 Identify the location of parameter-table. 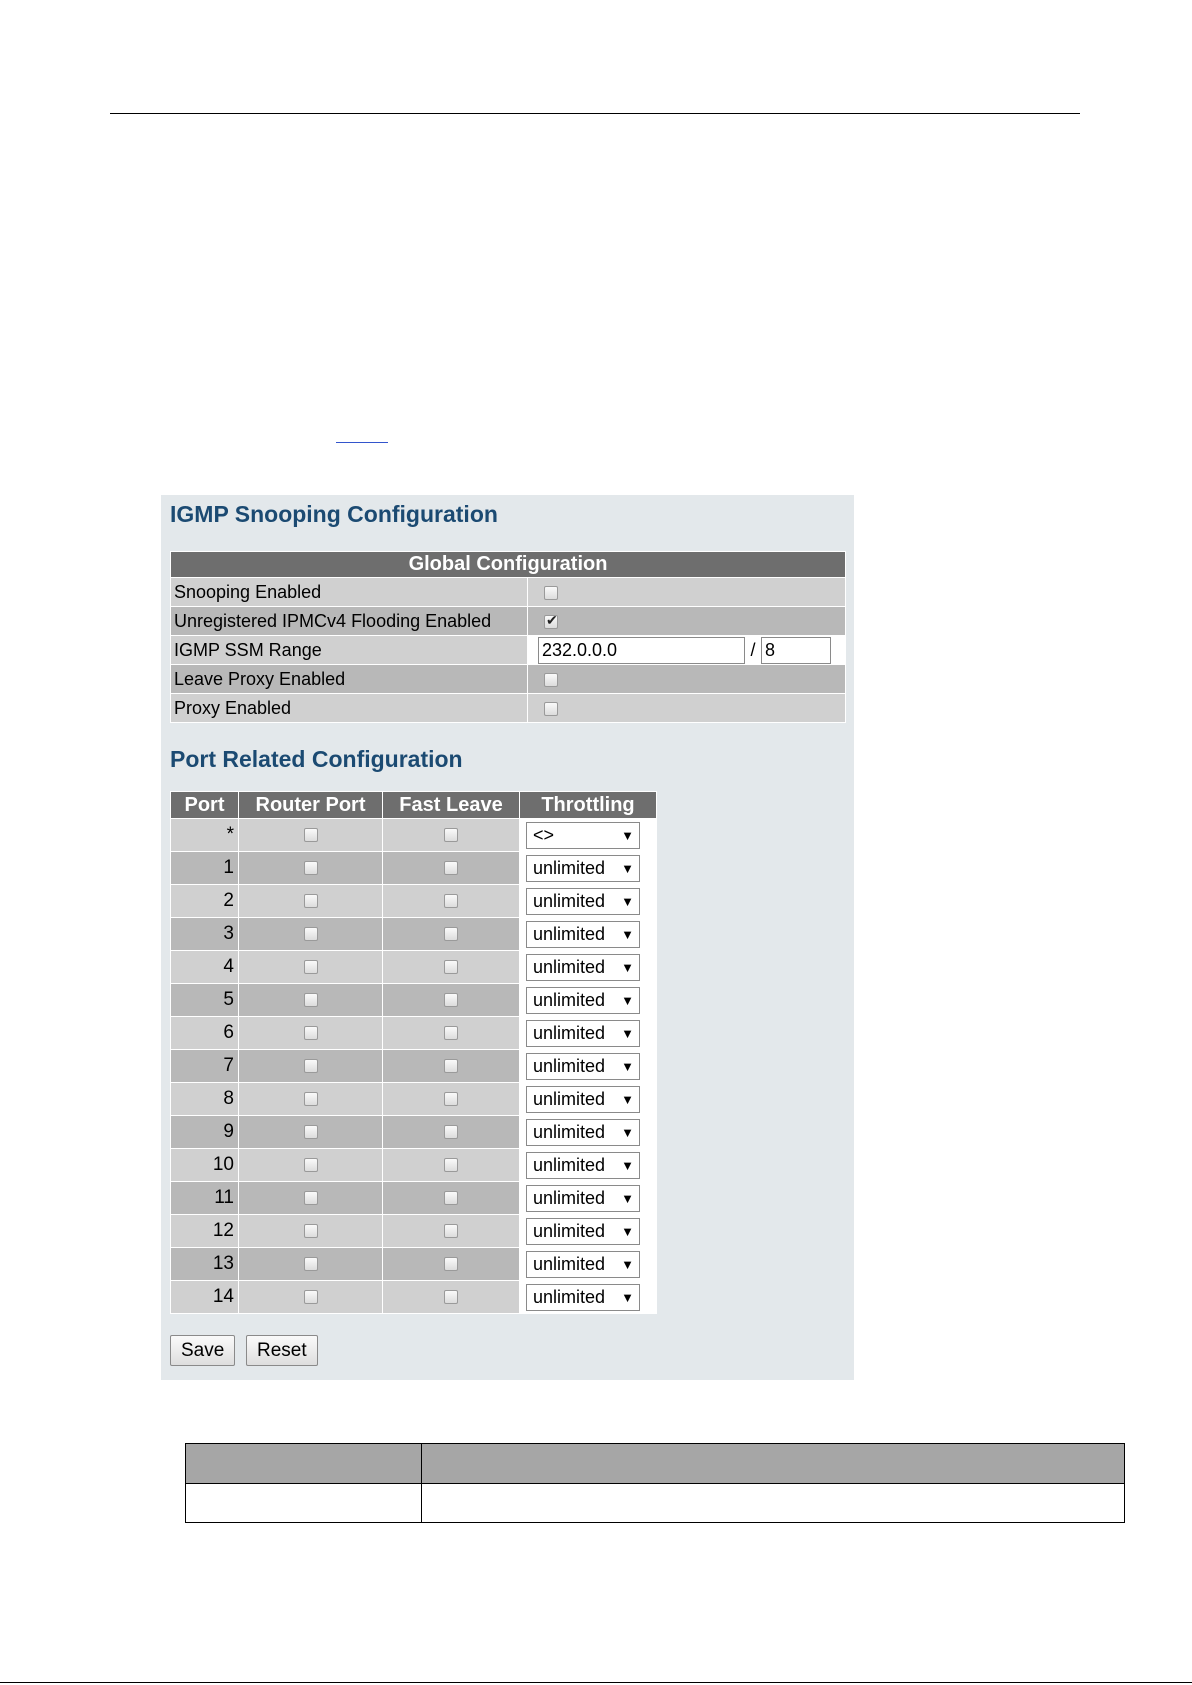
(655, 1483).